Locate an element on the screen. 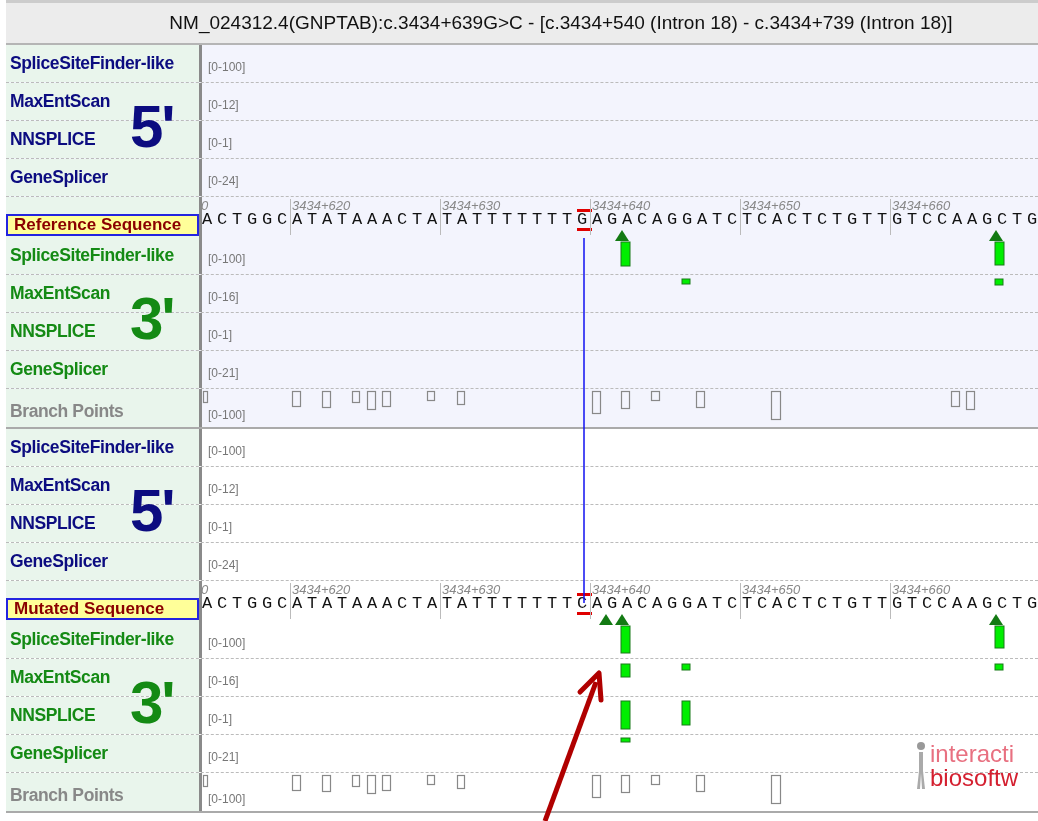 The height and width of the screenshot is (821, 1038). variant-base: C is located at coordinates (585, 604).